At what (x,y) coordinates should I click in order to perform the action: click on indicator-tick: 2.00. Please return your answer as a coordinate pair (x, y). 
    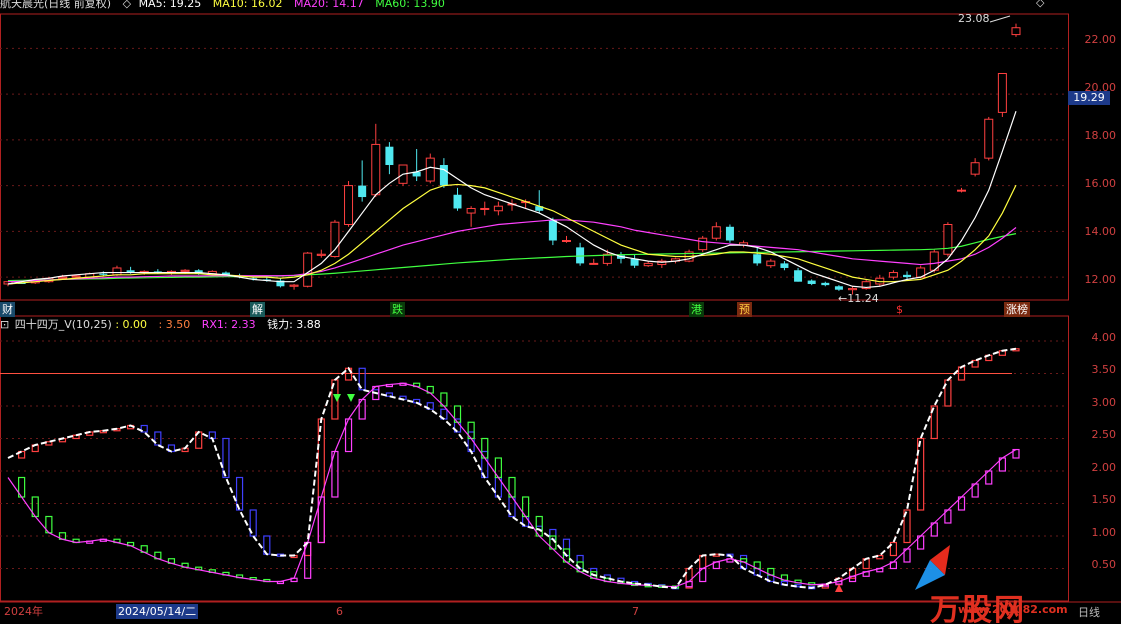
    Looking at the image, I should click on (1104, 467).